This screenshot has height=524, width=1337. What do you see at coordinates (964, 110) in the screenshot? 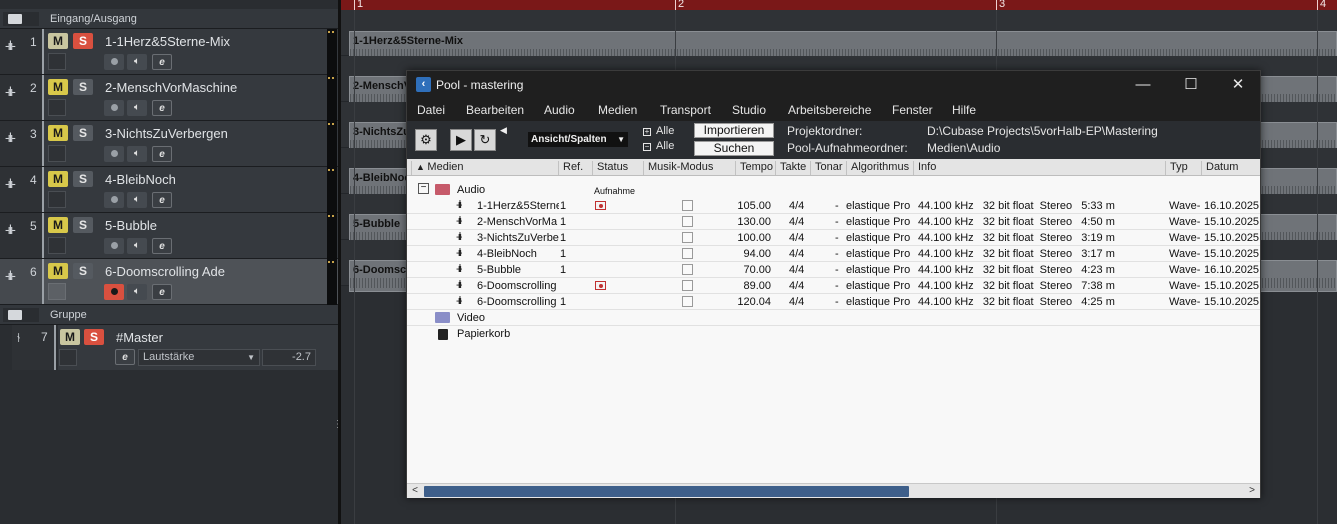
I see `menu-hilfe: Hilfe` at bounding box center [964, 110].